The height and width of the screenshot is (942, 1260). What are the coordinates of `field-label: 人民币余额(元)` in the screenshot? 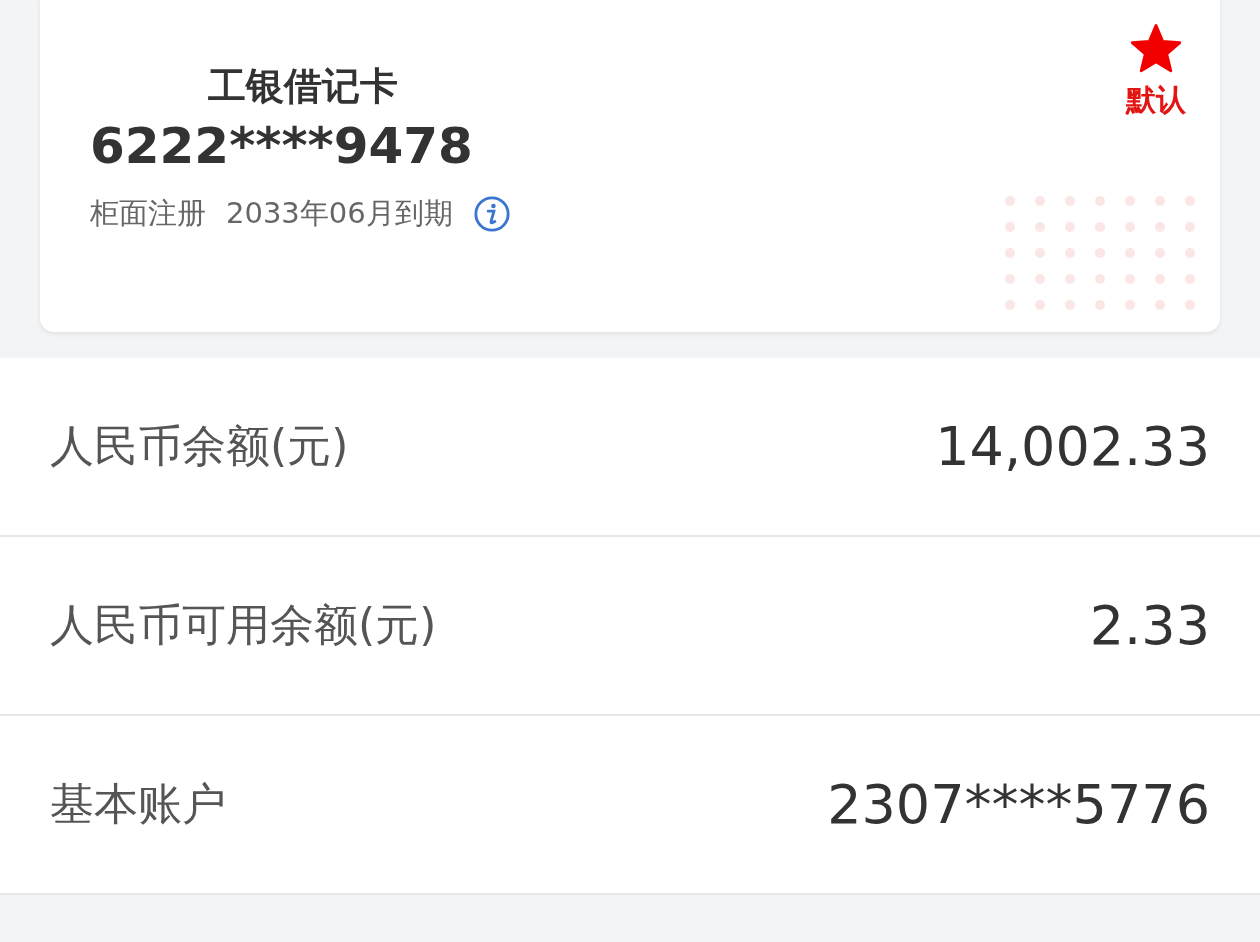 It's located at (199, 446).